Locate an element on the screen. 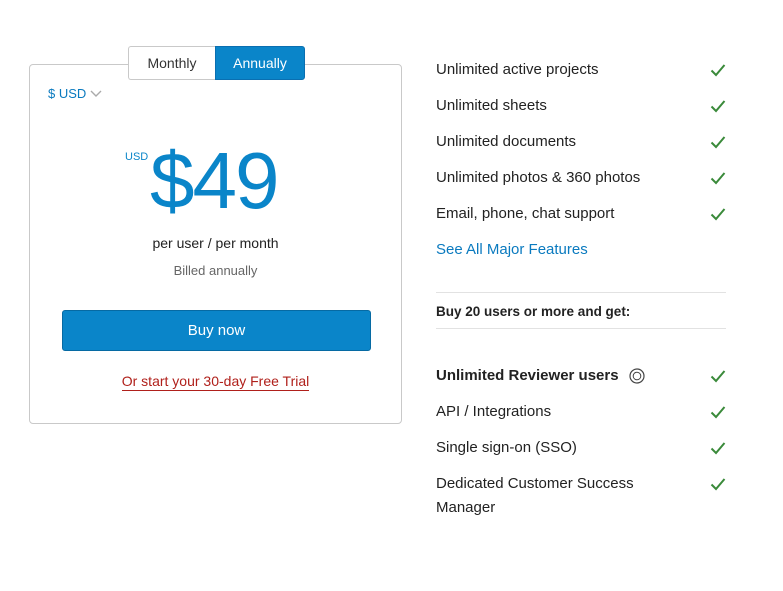 The height and width of the screenshot is (591, 783). feature-item: Email, phone, chat support is located at coordinates (525, 213).